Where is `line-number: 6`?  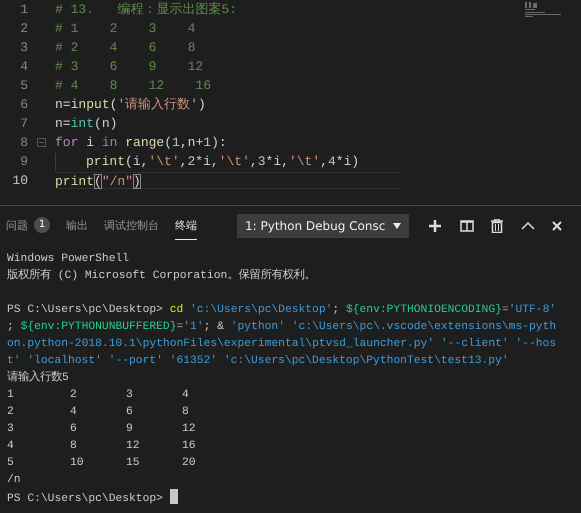
line-number: 6 is located at coordinates (23, 105).